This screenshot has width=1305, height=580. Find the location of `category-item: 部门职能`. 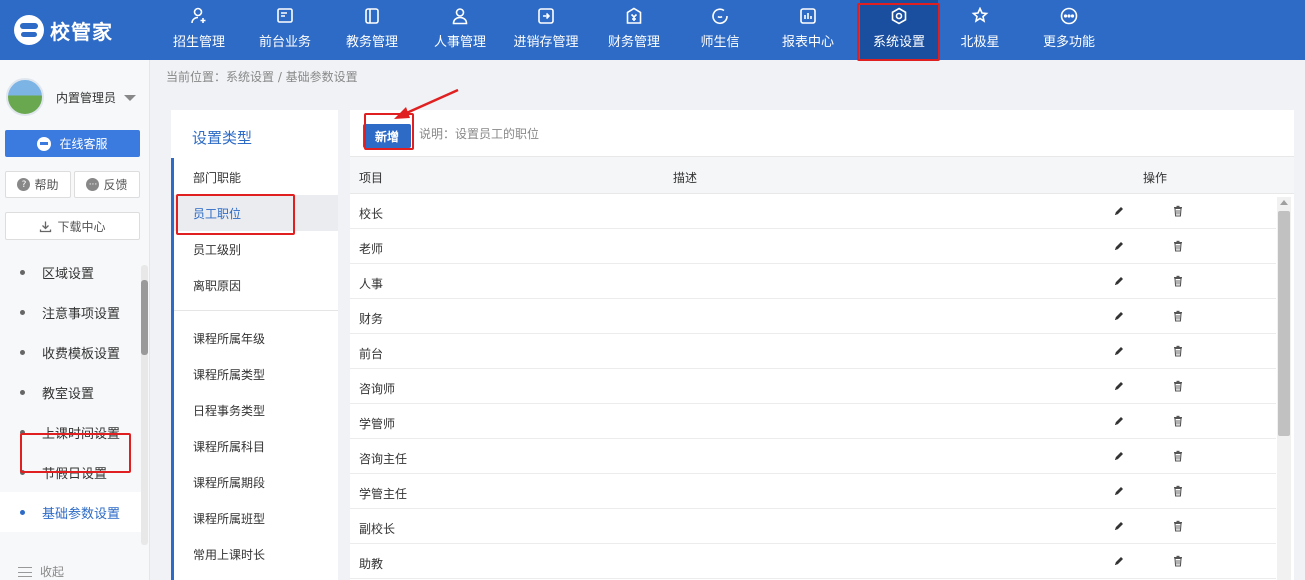

category-item: 部门职能 is located at coordinates (256, 177).